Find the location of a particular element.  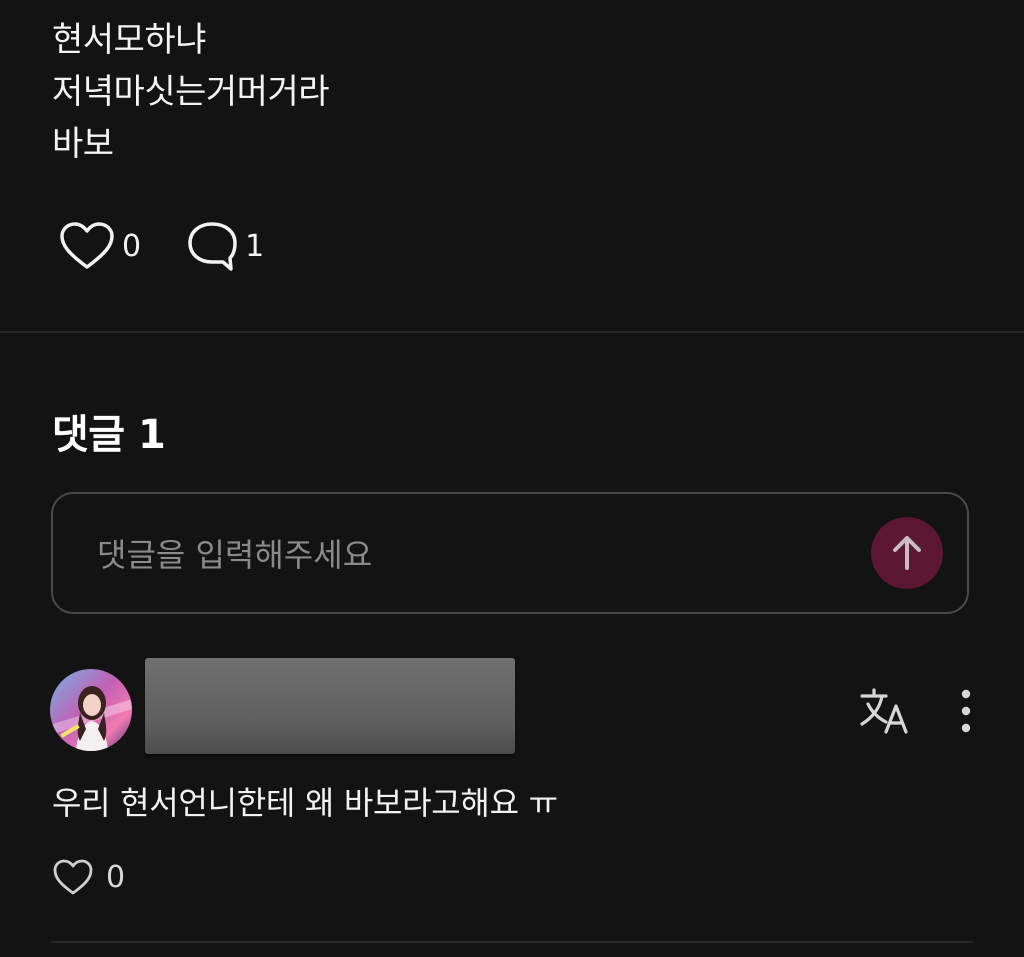

comment-input is located at coordinates (477, 555).